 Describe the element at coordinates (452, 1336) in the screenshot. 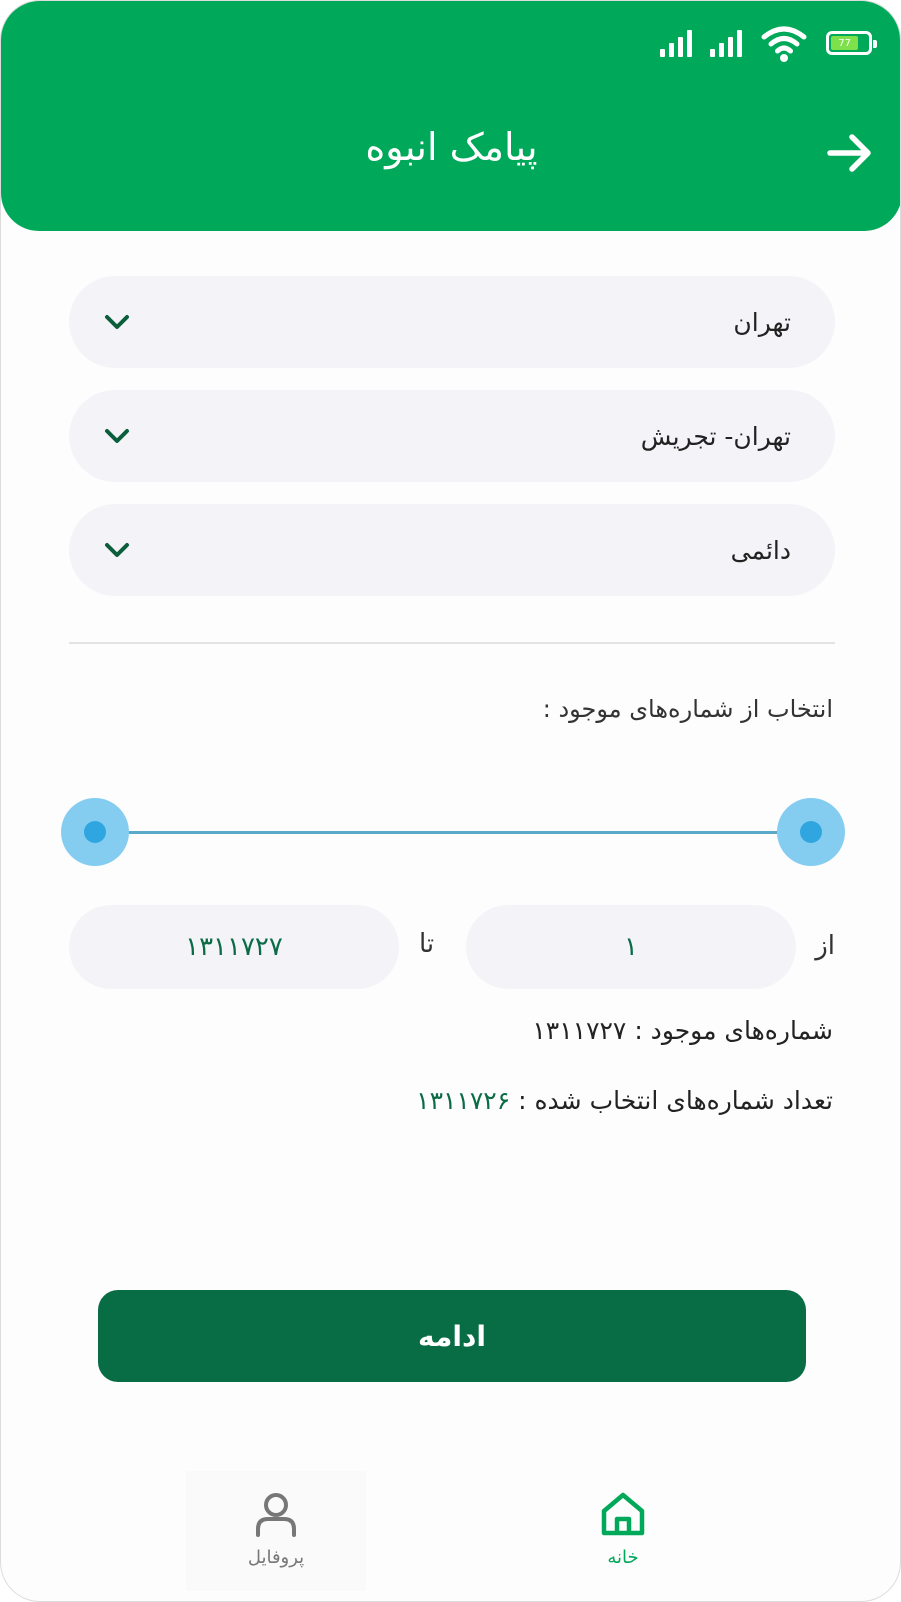

I see `continue-button: ادامه` at that location.